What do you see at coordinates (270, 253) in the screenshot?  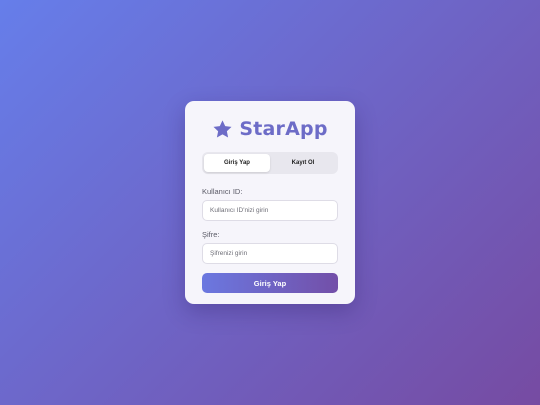 I see `password-input` at bounding box center [270, 253].